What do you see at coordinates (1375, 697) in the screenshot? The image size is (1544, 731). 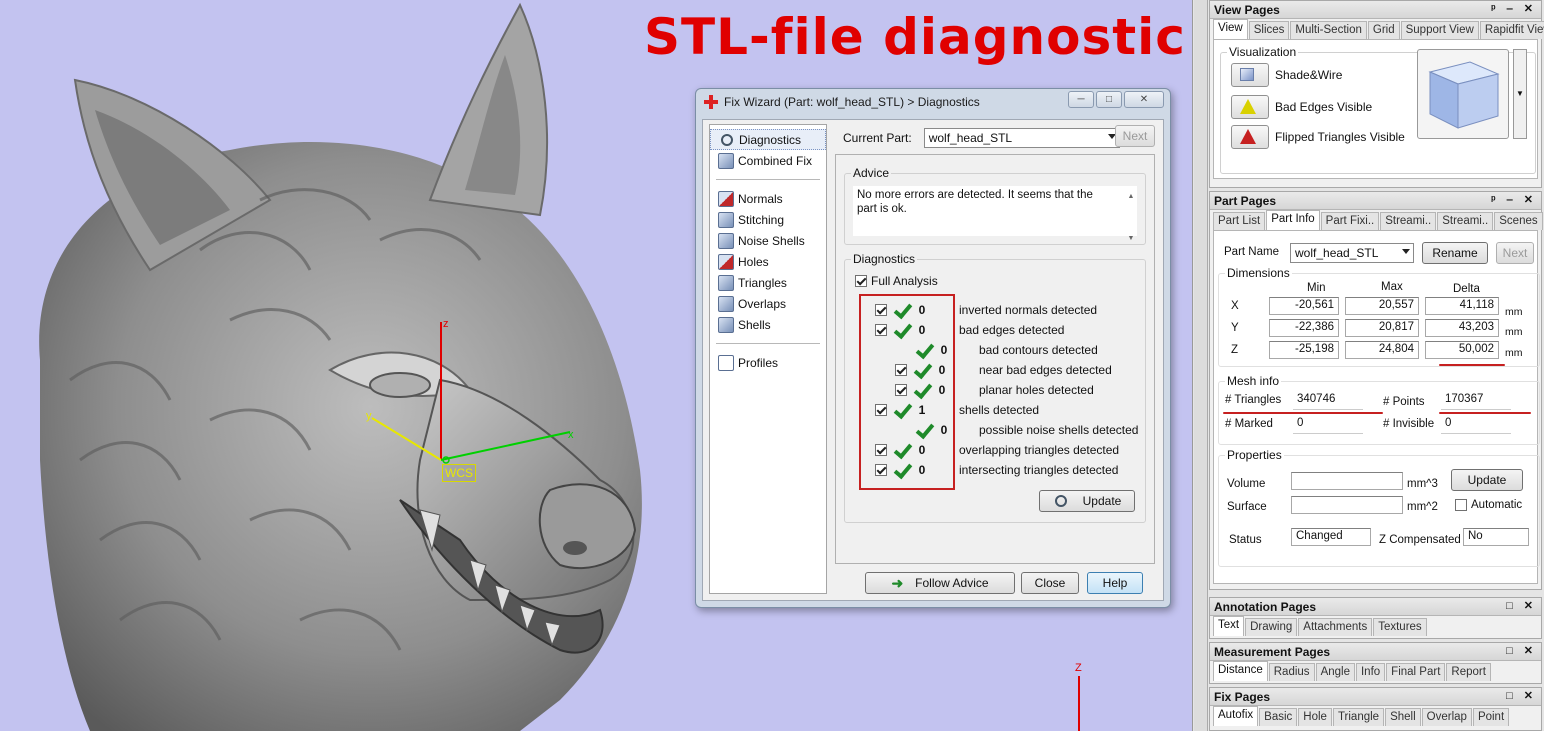 I see `pane-header: Fix Pages □ ✕` at bounding box center [1375, 697].